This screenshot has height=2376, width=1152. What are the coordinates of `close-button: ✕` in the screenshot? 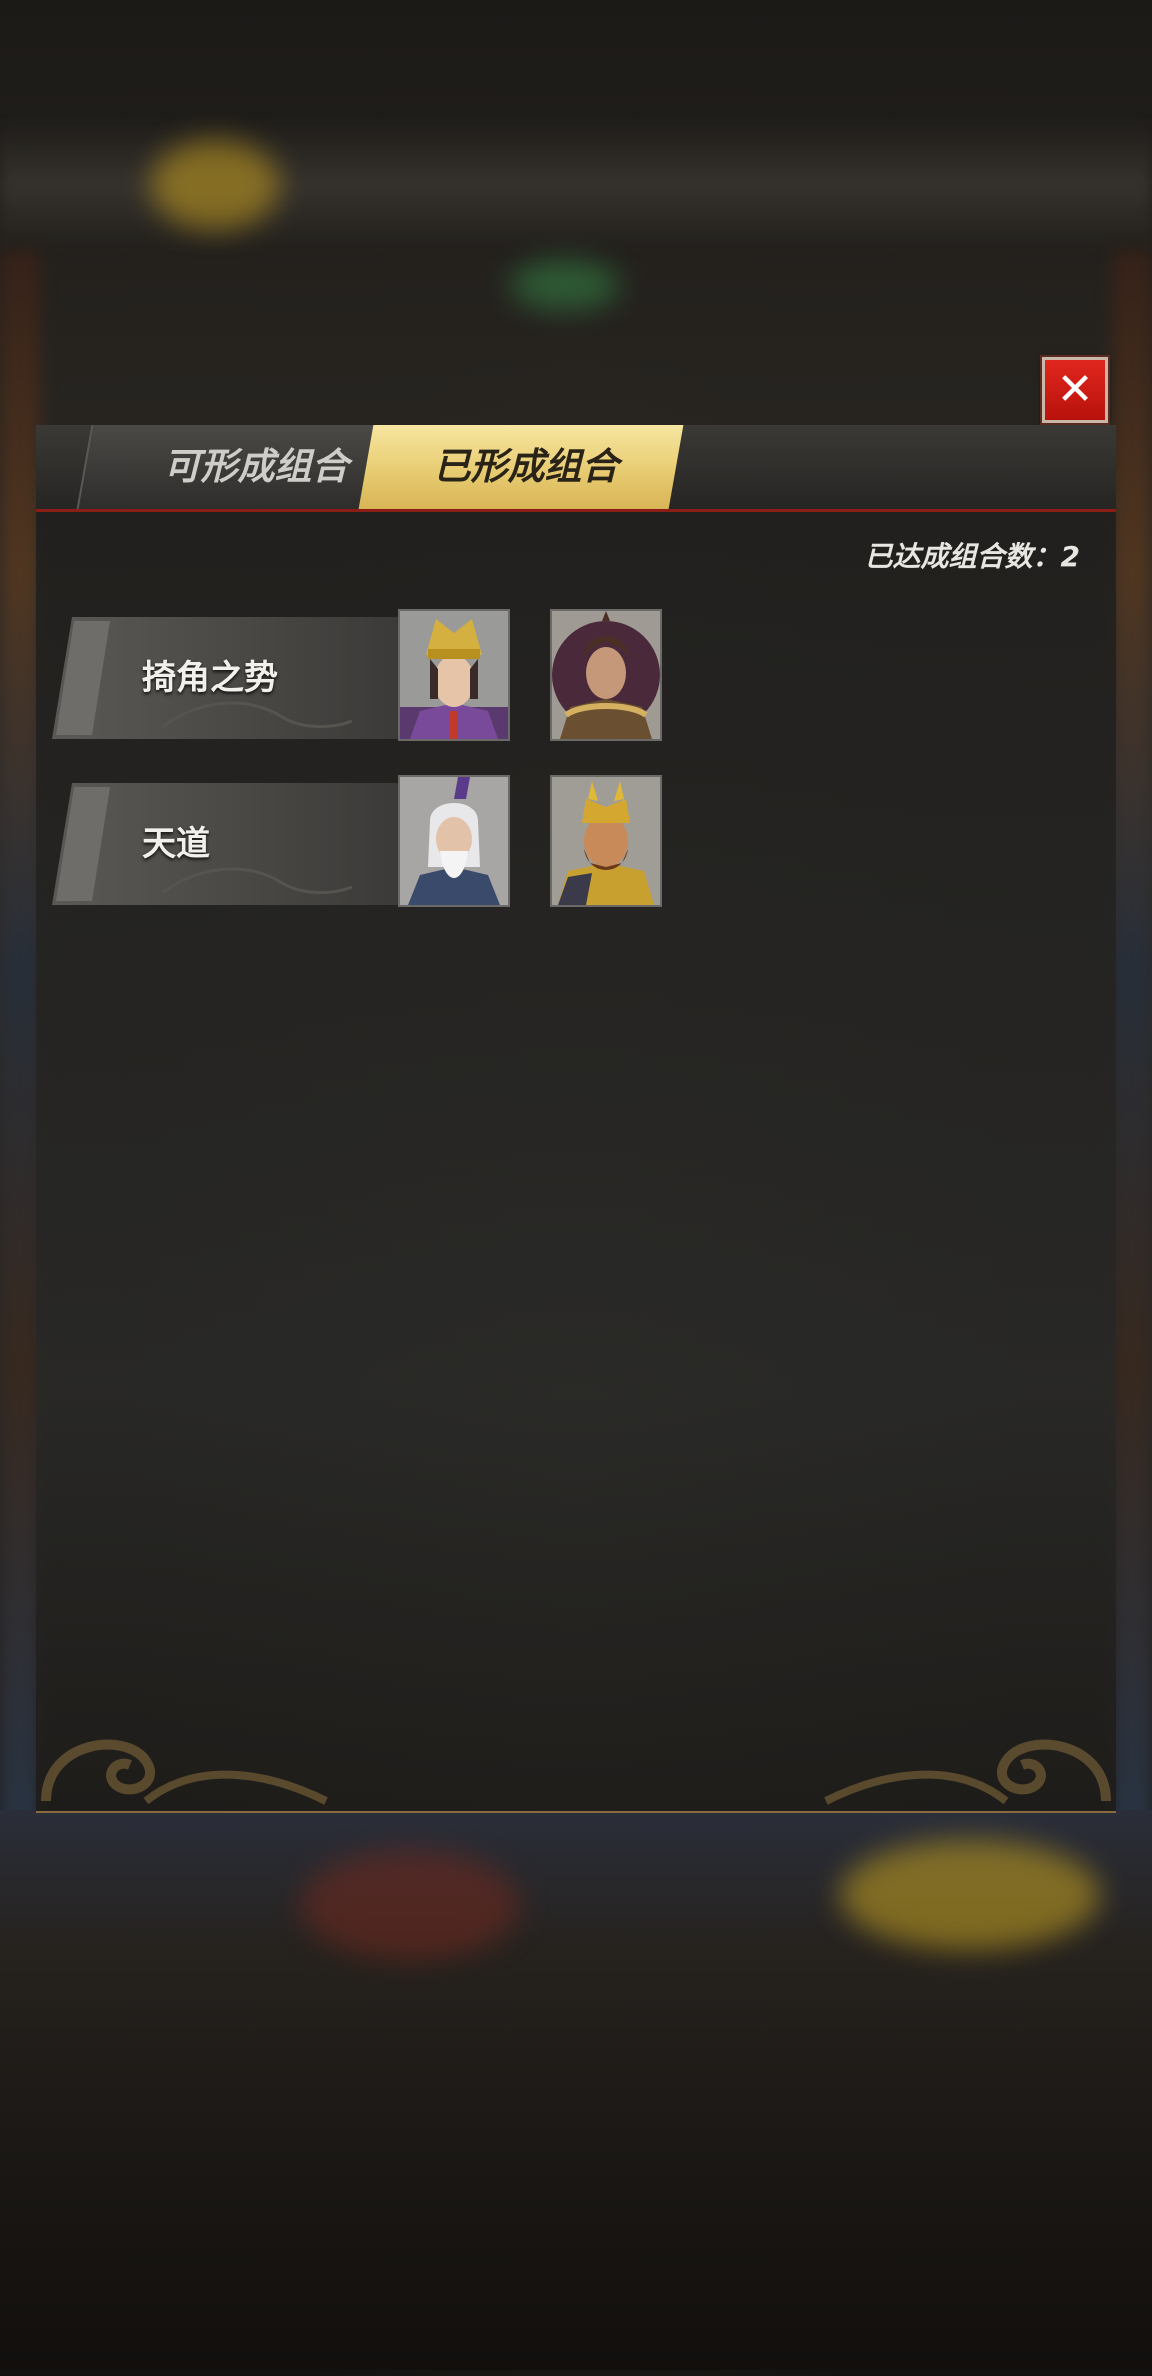 It's located at (1075, 390).